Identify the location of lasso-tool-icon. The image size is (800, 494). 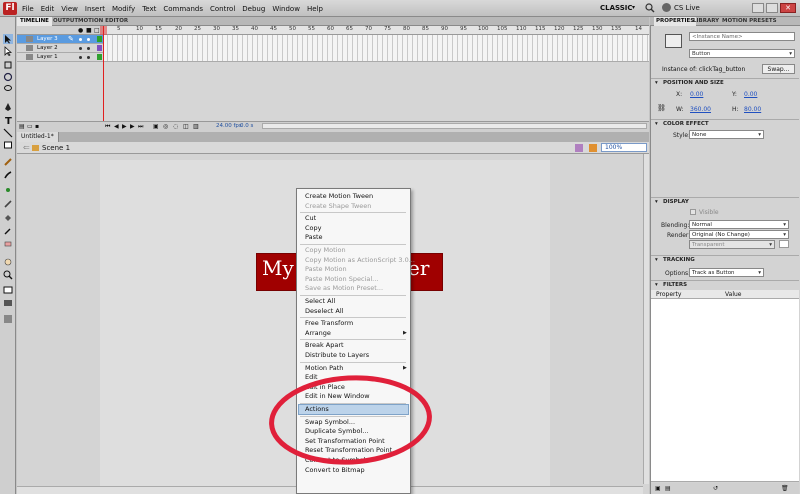
(8, 89).